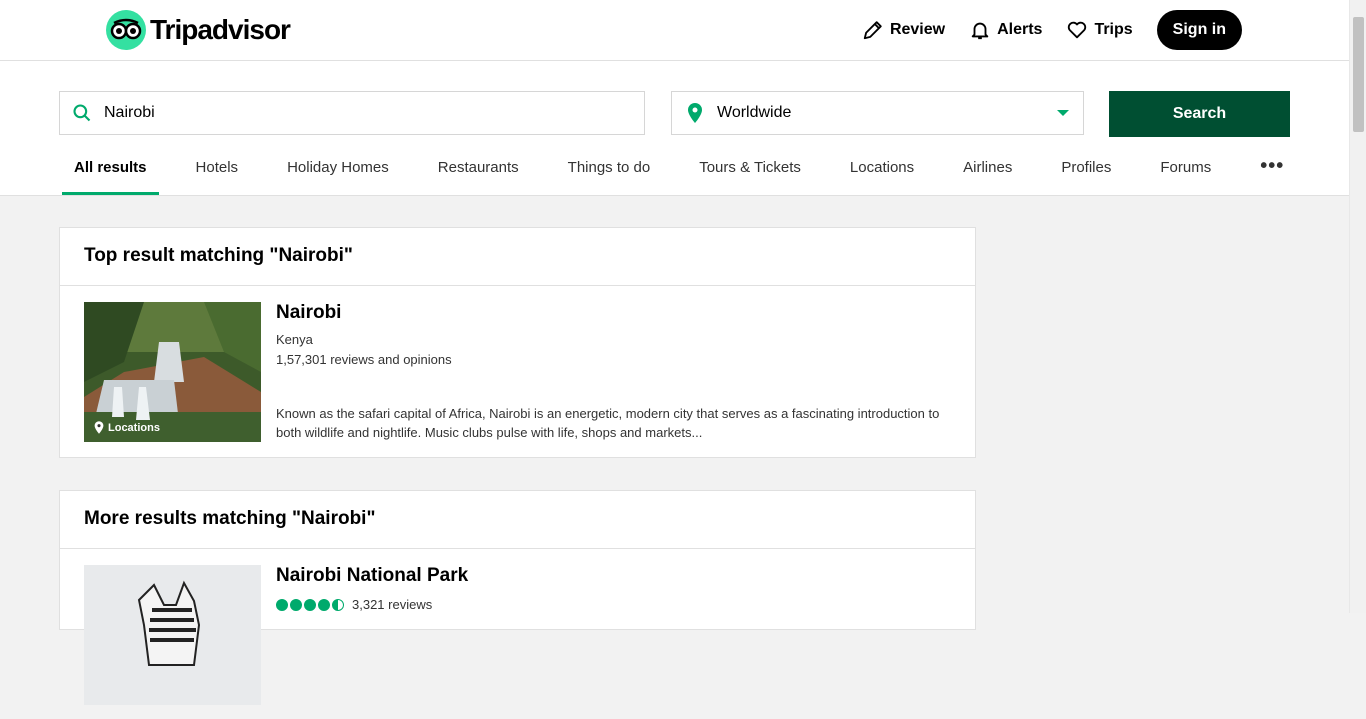 Image resolution: width=1366 pixels, height=719 pixels. I want to click on owl-logo-icon, so click(126, 30).